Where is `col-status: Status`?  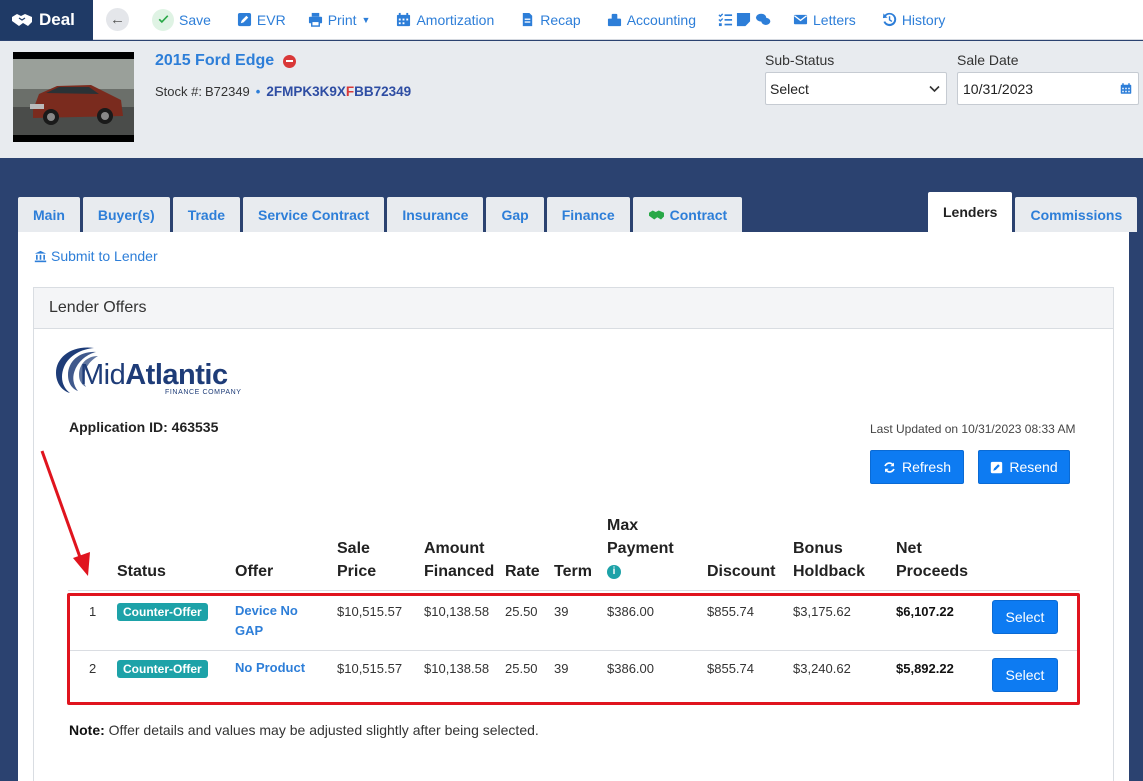
col-status: Status is located at coordinates (141, 571).